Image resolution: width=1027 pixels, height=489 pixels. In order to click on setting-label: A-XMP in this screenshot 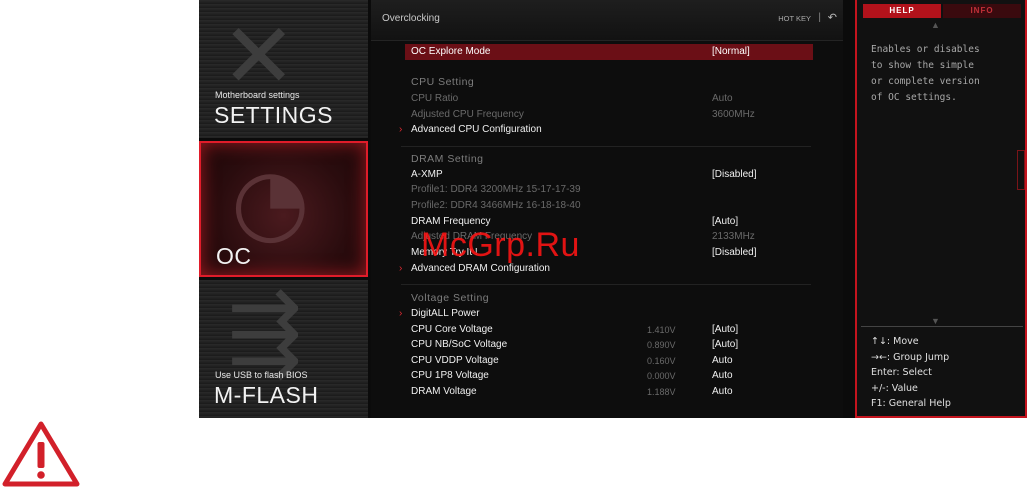, I will do `click(427, 174)`.